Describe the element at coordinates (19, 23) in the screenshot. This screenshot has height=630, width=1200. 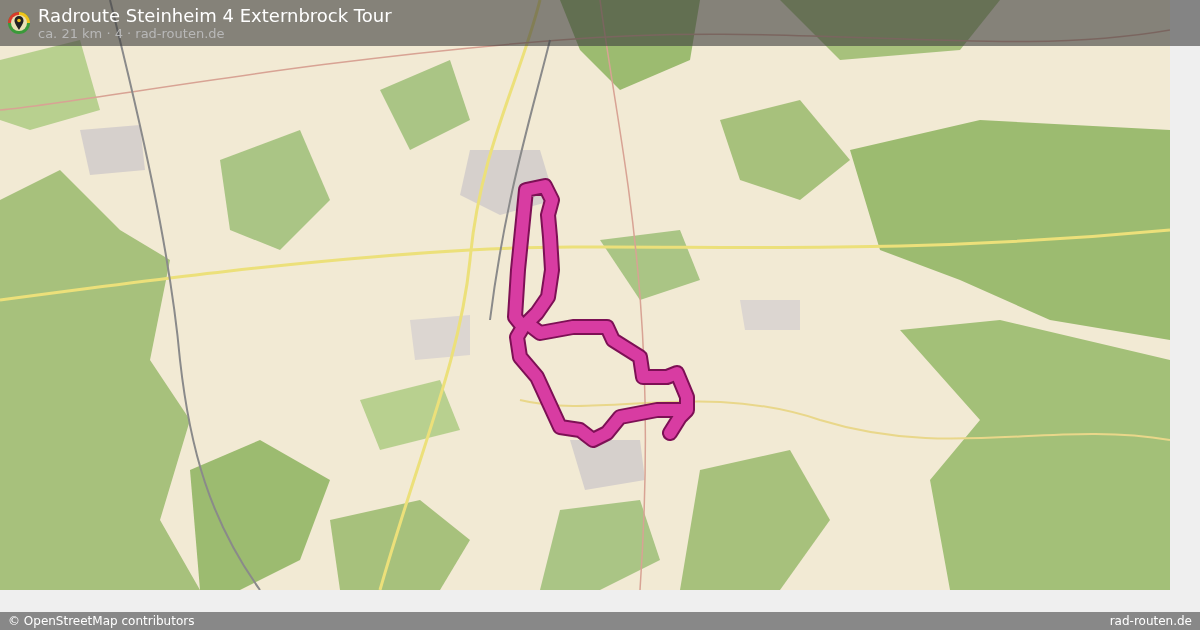
I see `map-pin-icon` at that location.